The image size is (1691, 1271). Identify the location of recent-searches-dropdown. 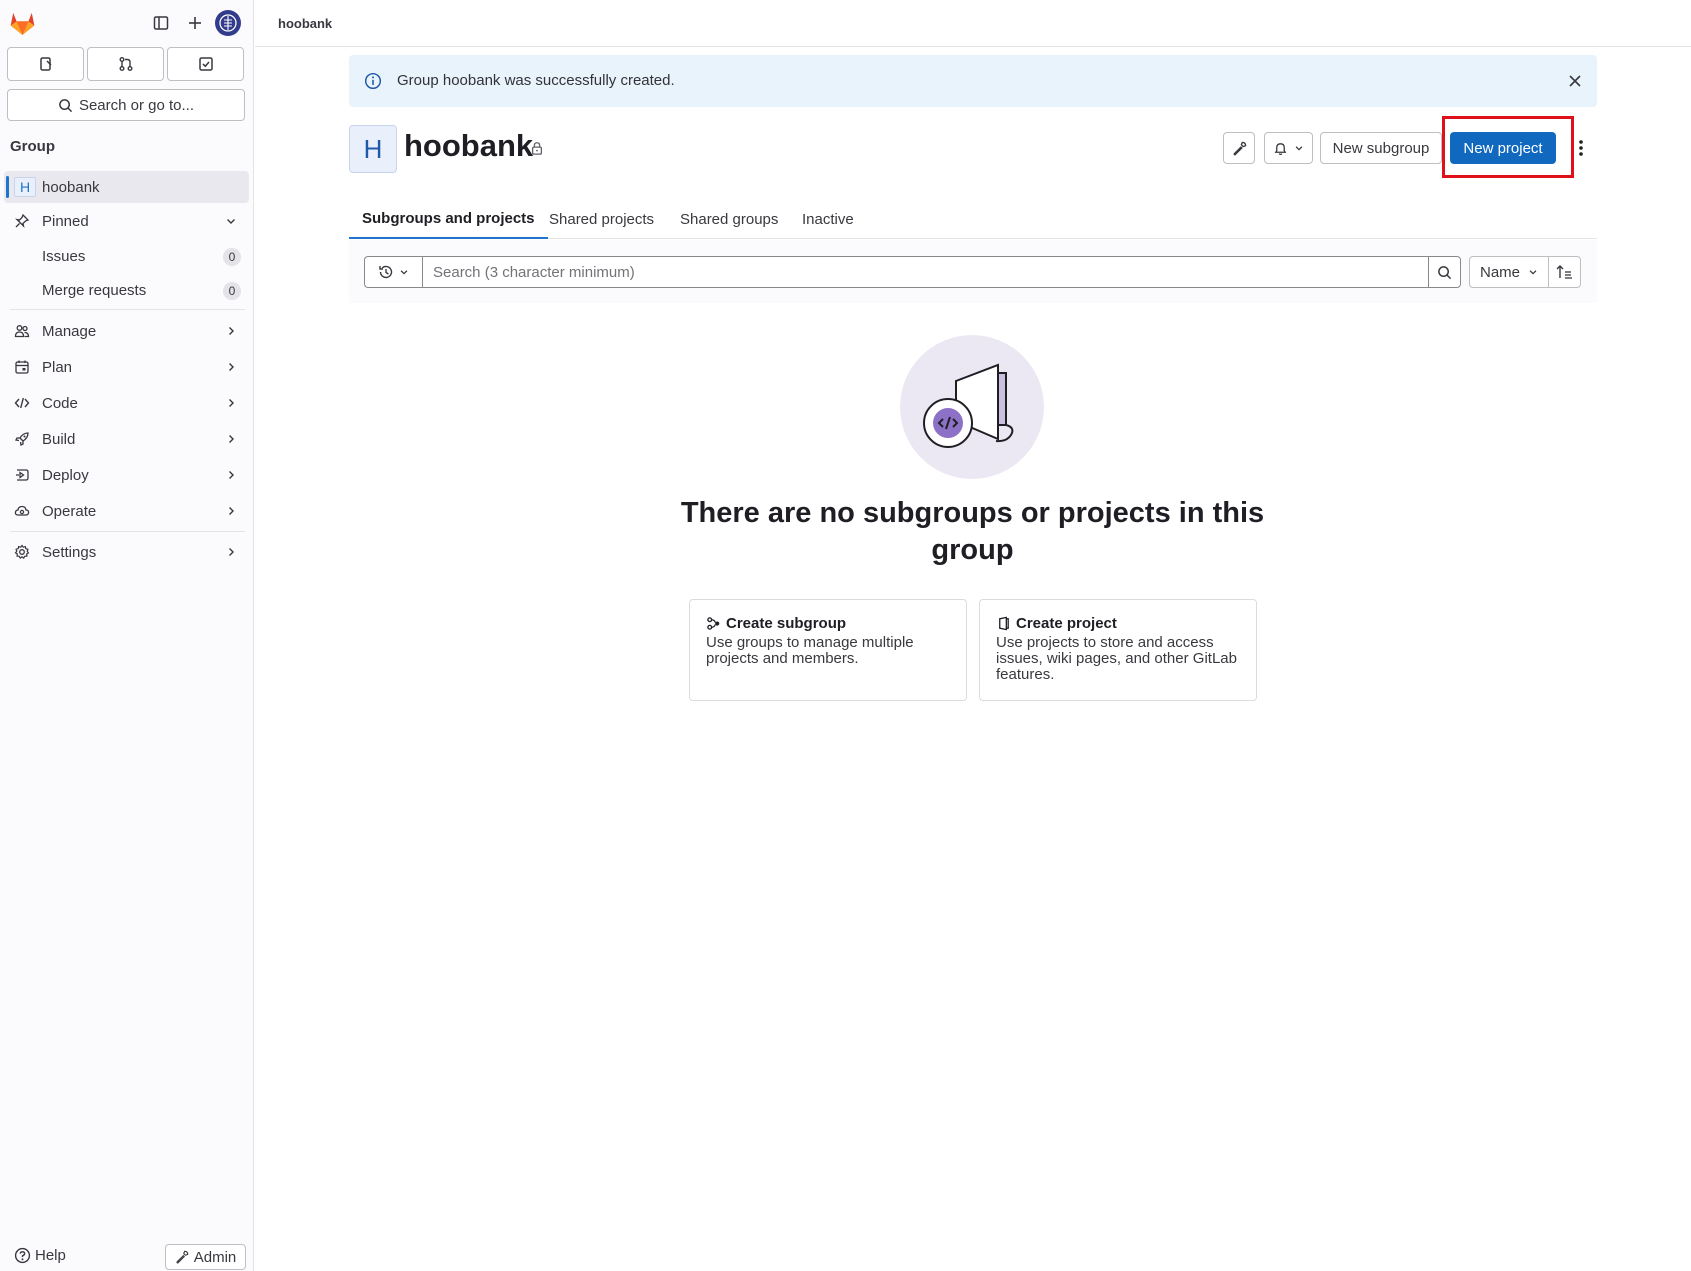
(393, 272).